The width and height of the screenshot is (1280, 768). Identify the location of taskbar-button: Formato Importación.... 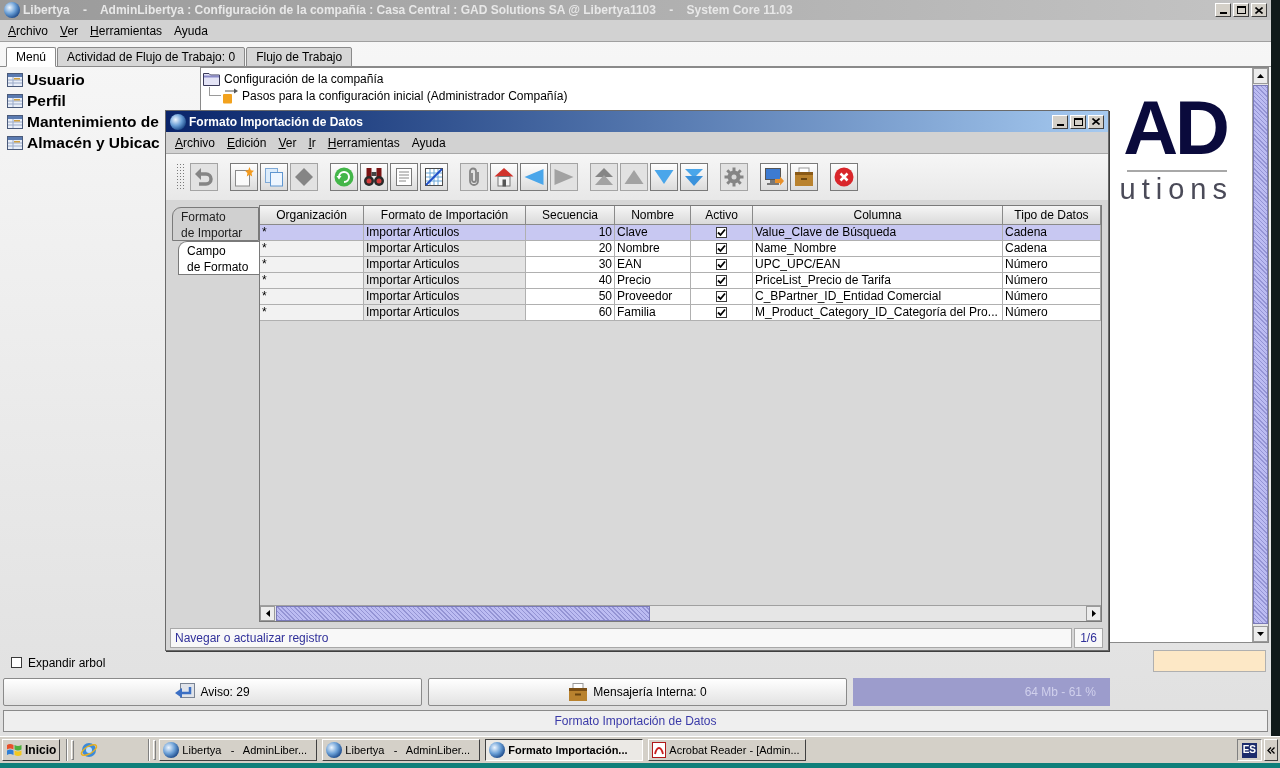
(564, 750).